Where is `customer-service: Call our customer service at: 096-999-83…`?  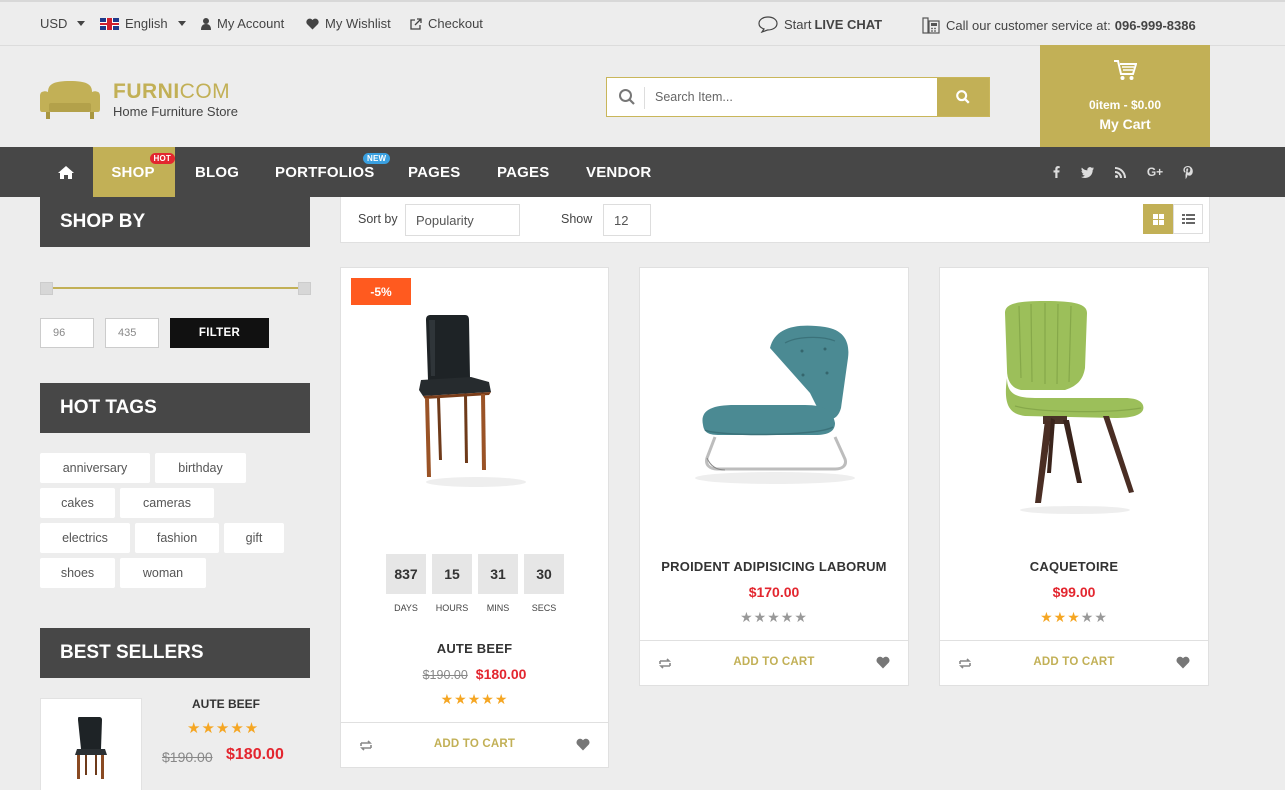 customer-service: Call our customer service at: 096-999-83… is located at coordinates (1059, 25).